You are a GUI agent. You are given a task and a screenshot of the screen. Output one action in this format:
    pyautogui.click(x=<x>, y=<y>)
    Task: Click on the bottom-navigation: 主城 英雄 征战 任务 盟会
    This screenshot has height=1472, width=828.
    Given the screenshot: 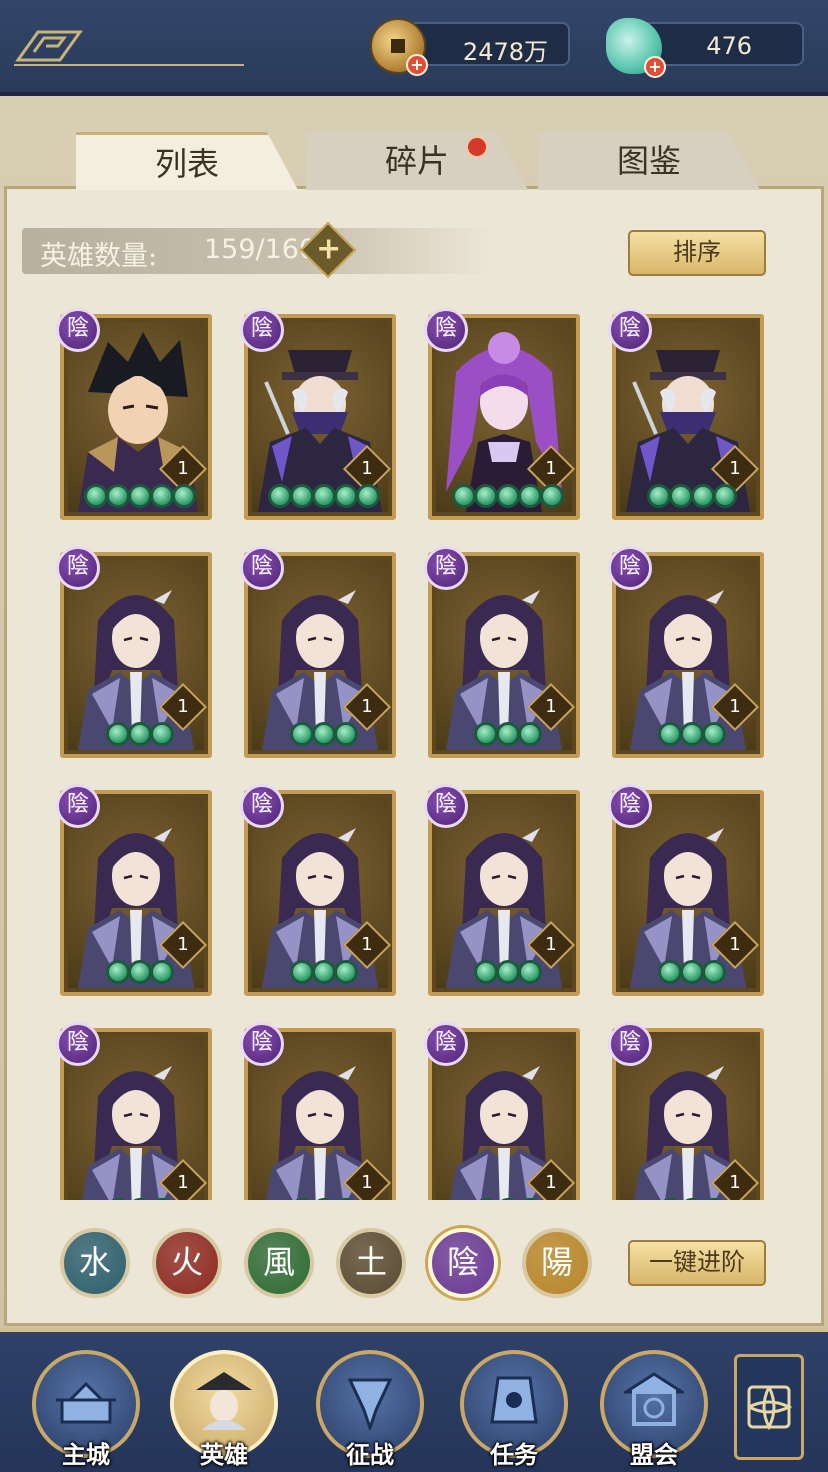 What is the action you would take?
    pyautogui.click(x=414, y=1400)
    